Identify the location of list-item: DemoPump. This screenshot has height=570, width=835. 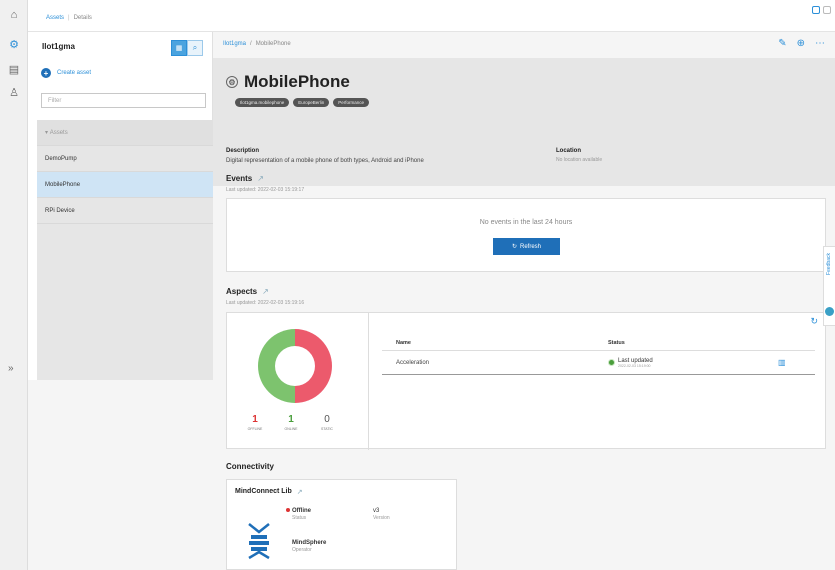
(125, 159).